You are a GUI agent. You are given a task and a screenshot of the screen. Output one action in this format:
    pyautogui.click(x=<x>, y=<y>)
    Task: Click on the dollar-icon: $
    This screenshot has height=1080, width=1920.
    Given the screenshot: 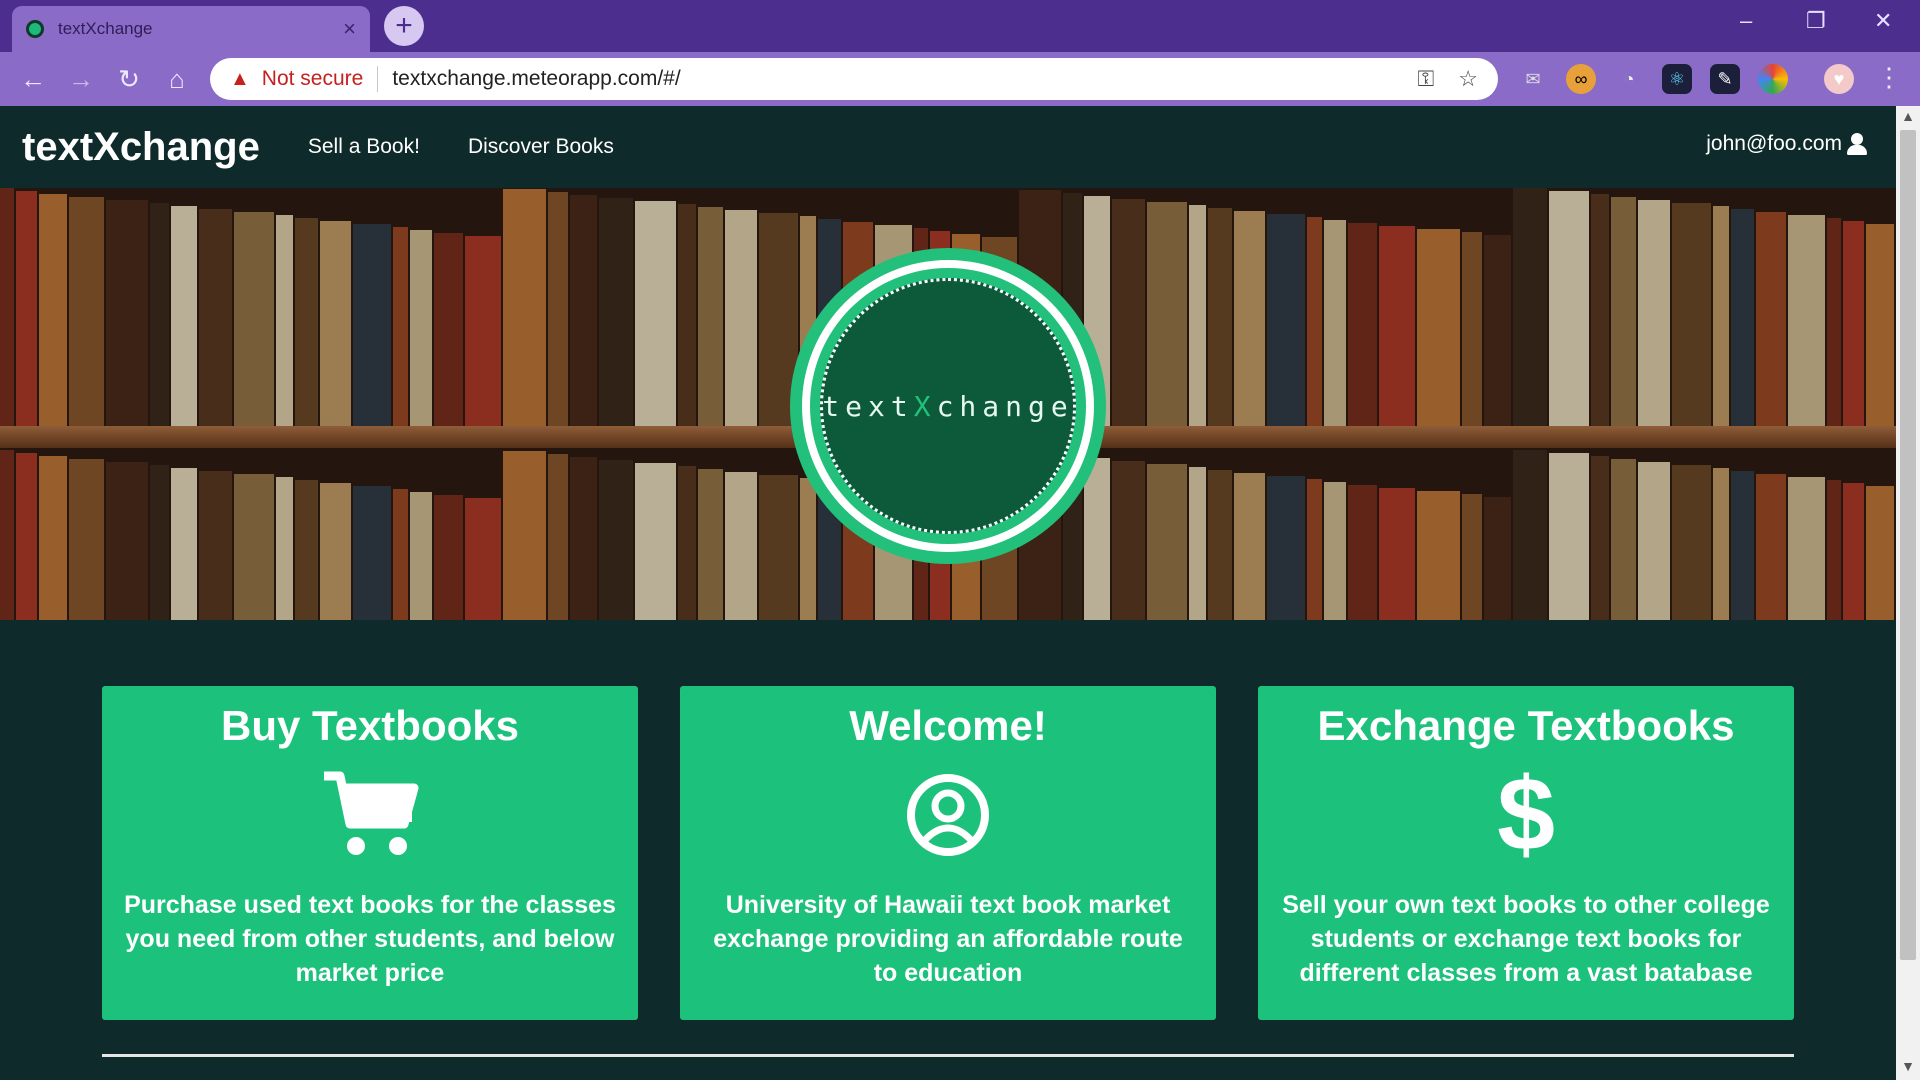 What is the action you would take?
    pyautogui.click(x=1526, y=815)
    